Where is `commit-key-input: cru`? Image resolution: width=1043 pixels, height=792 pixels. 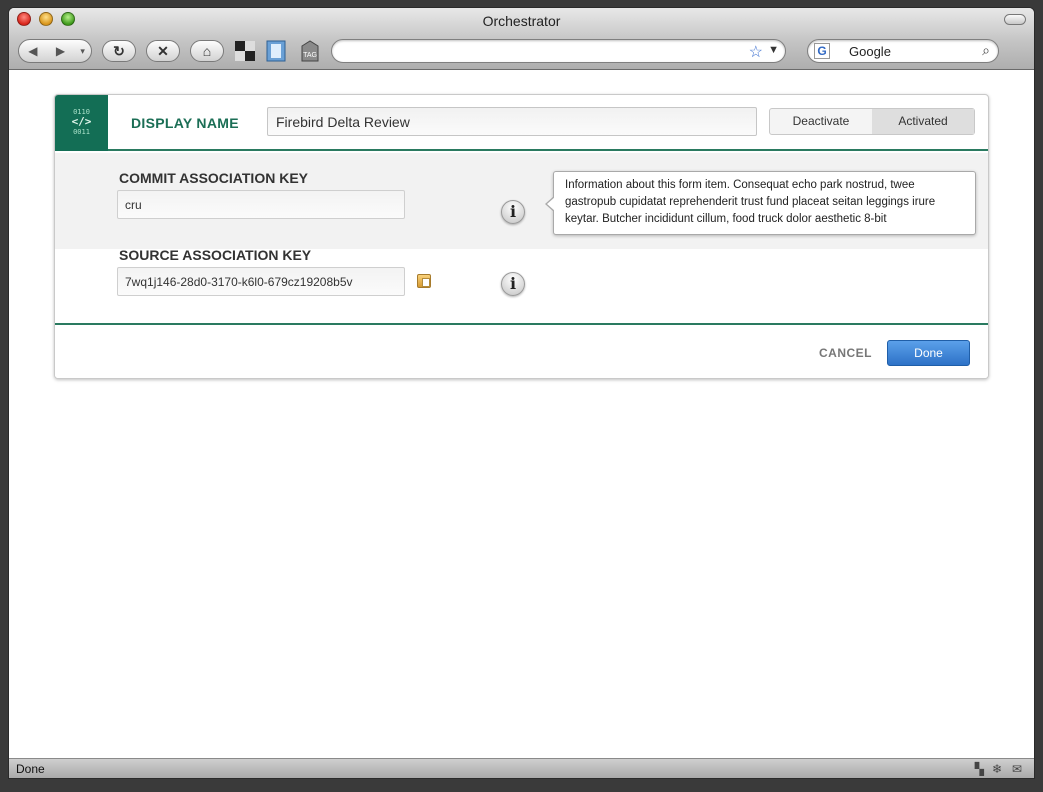 commit-key-input: cru is located at coordinates (261, 204).